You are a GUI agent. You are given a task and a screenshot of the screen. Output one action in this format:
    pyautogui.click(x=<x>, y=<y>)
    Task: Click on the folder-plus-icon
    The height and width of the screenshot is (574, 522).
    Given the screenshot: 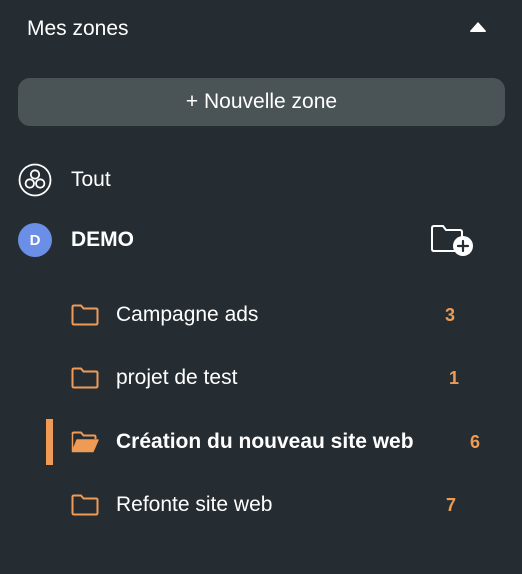 What is the action you would take?
    pyautogui.click(x=453, y=240)
    